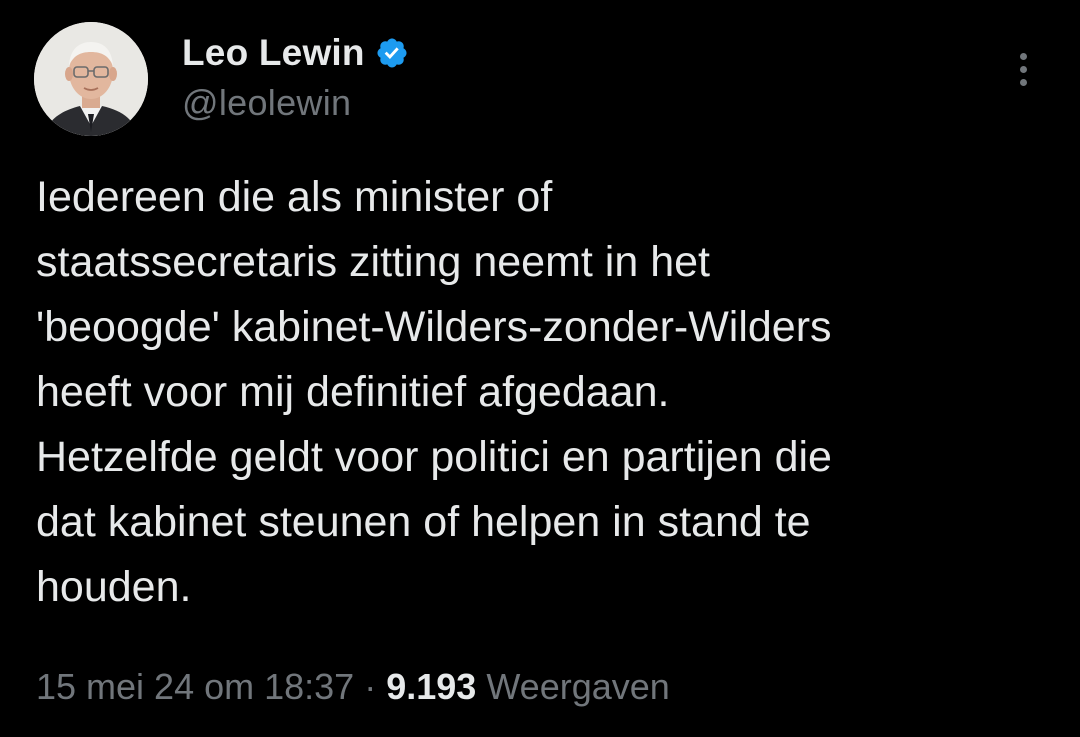 The height and width of the screenshot is (737, 1080). What do you see at coordinates (392, 53) in the screenshot?
I see `verified-badge-icon` at bounding box center [392, 53].